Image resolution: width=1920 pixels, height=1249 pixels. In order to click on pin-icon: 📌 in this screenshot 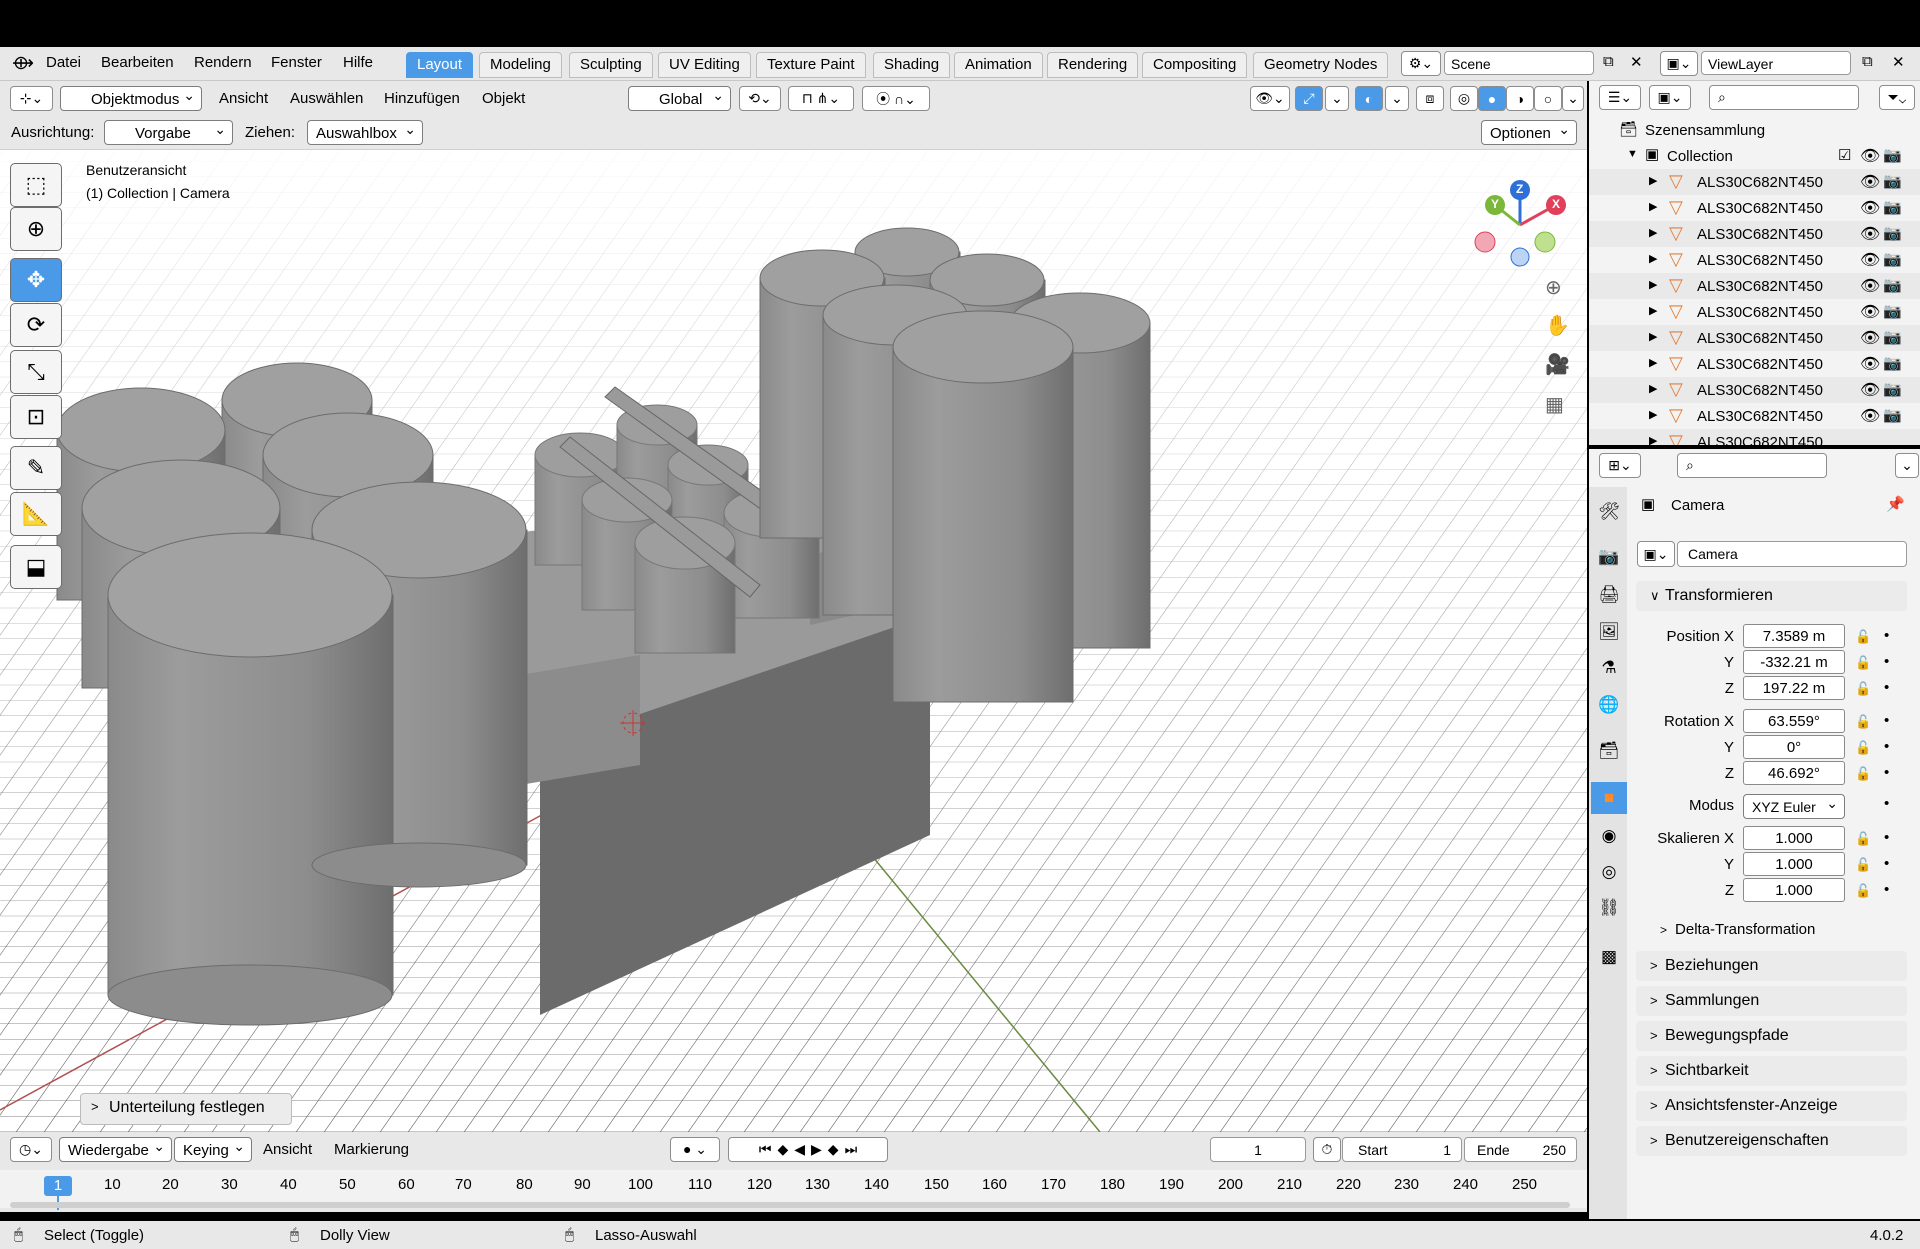, I will do `click(1895, 504)`.